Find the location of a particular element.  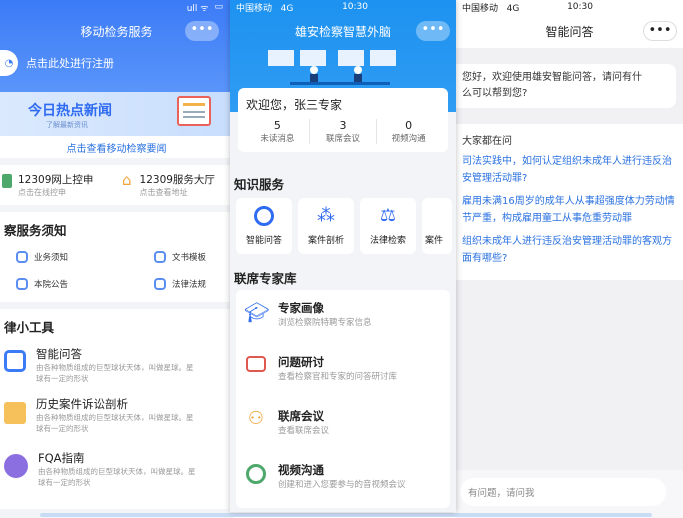

greeting-bubble: 您好，欢迎使用雄安智能问答，请问有什 么可以帮到您? is located at coordinates (566, 86).